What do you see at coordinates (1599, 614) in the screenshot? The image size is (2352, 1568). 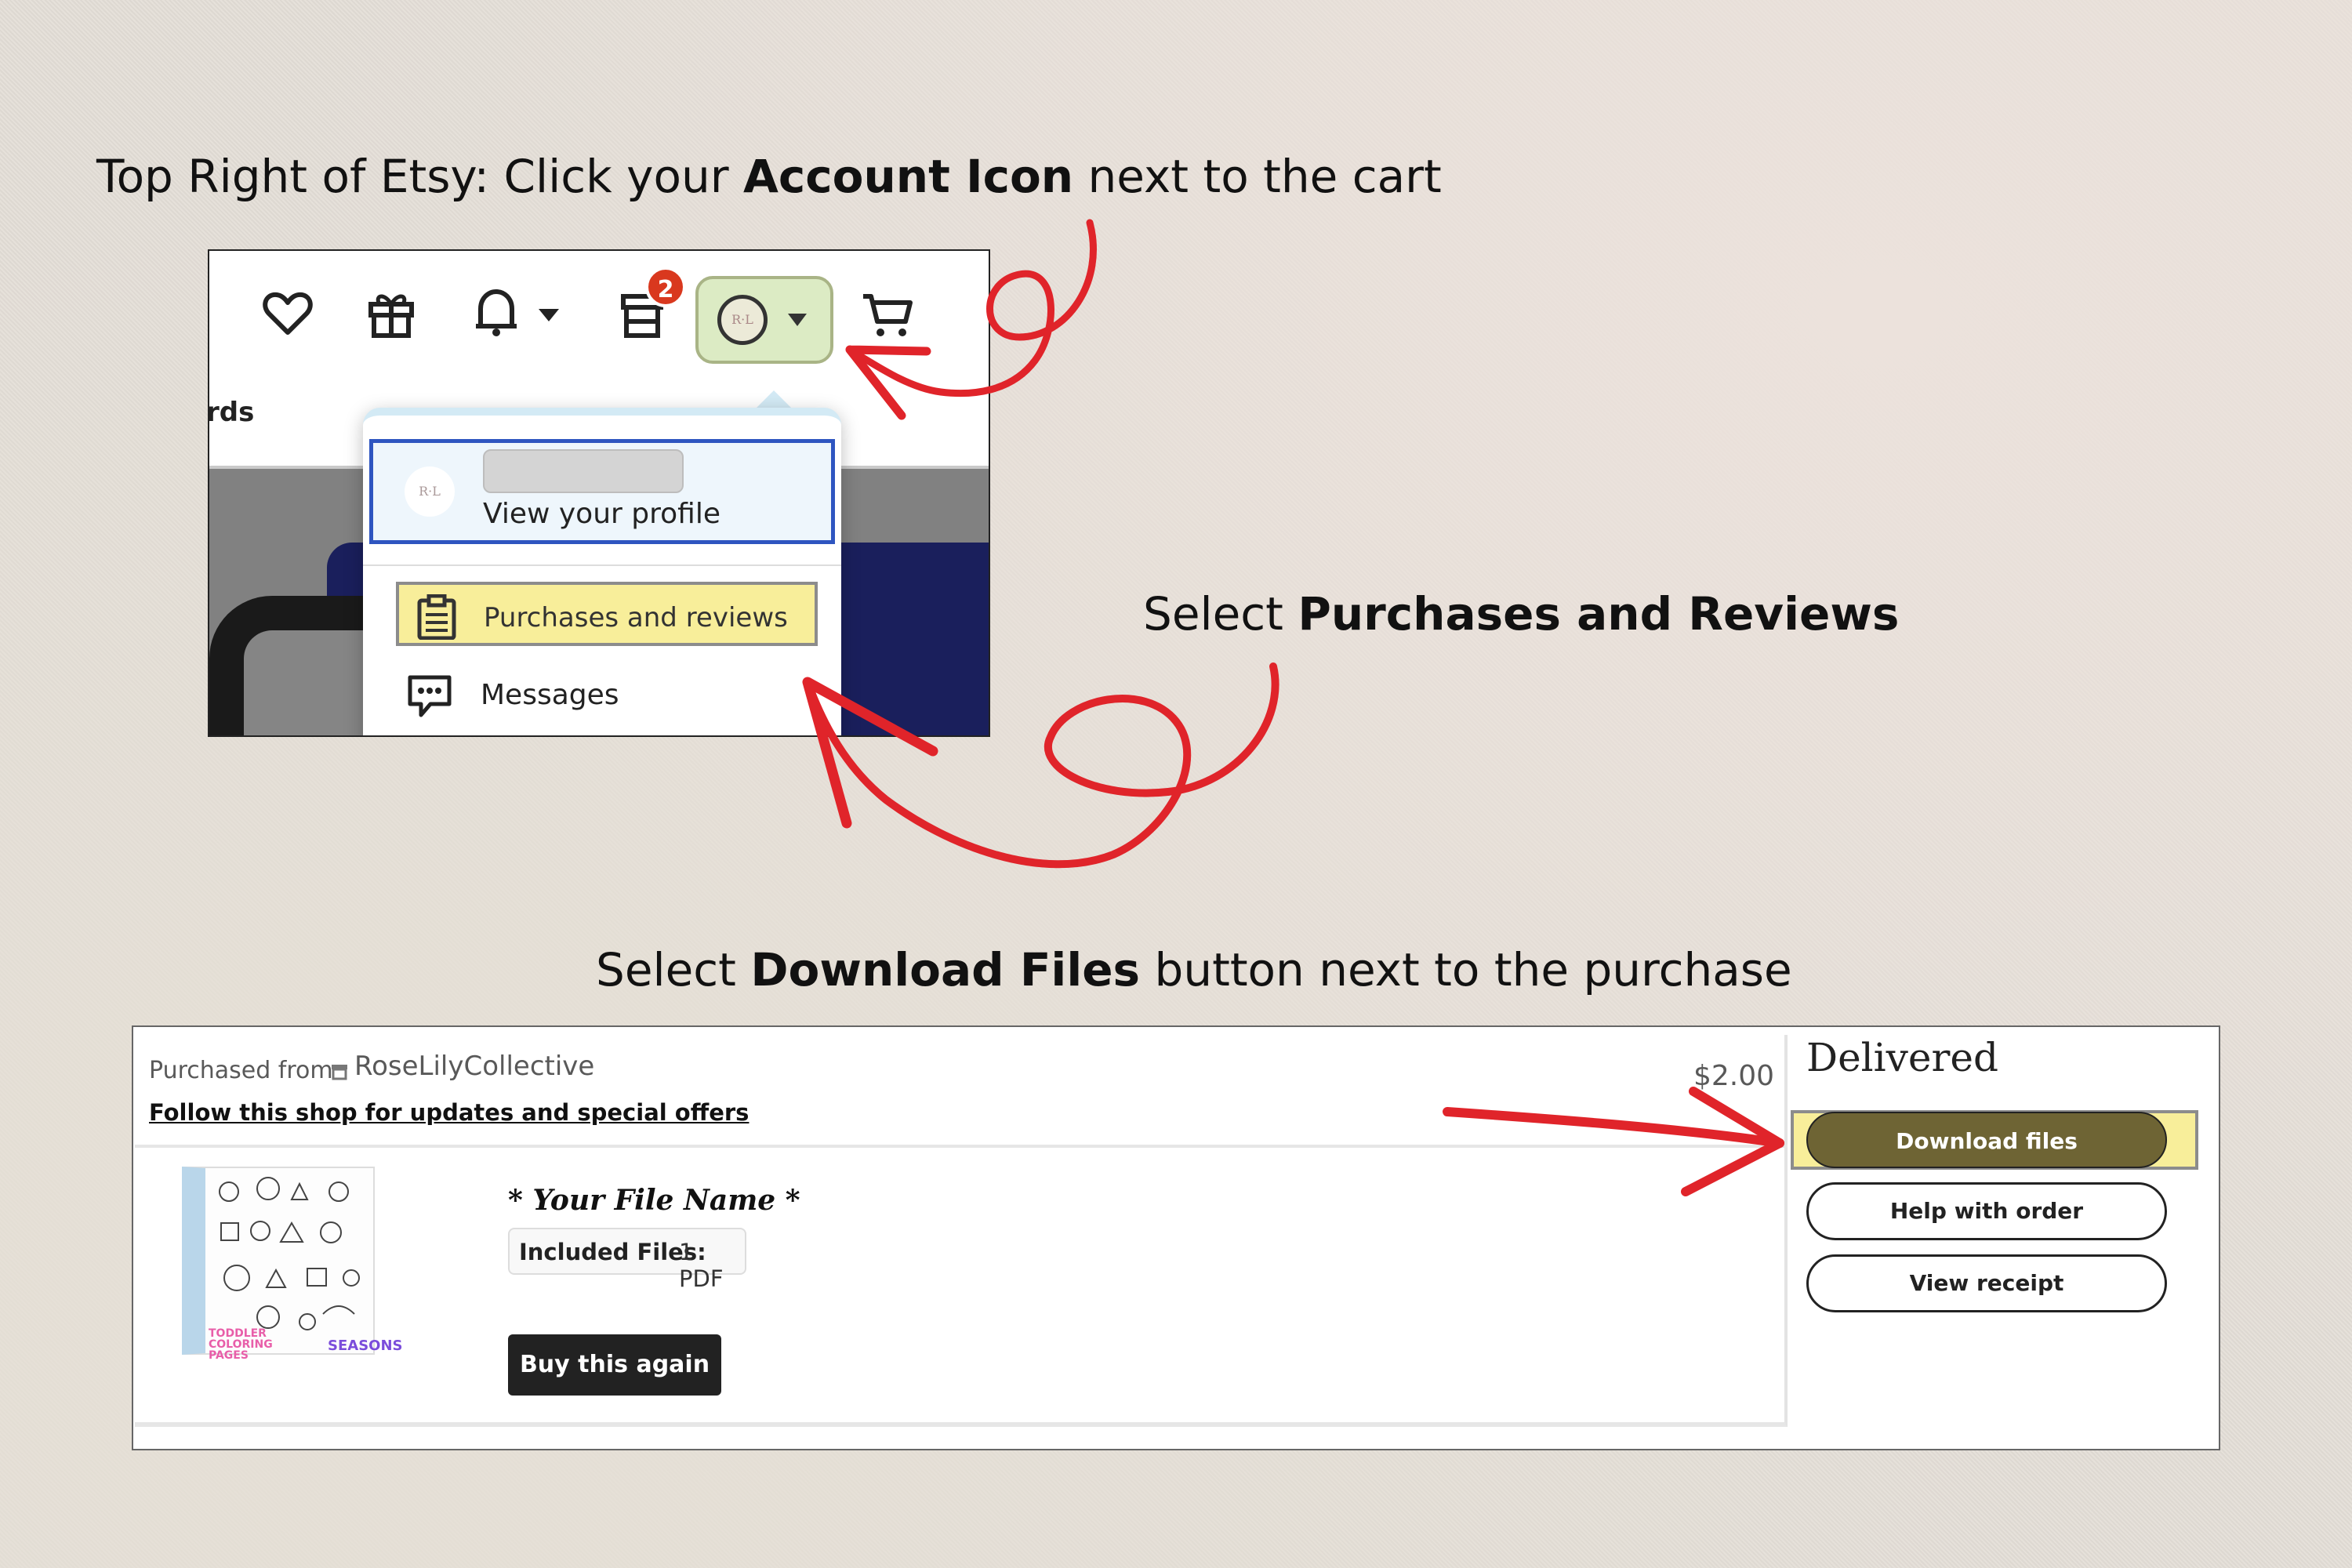 I see `instruction-emphasis: Purchases and Reviews` at bounding box center [1599, 614].